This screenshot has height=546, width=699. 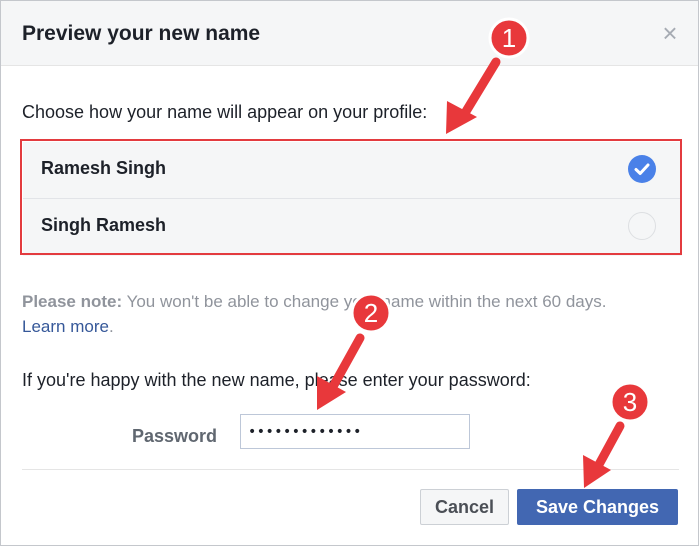 What do you see at coordinates (175, 436) in the screenshot?
I see `password-label: Password` at bounding box center [175, 436].